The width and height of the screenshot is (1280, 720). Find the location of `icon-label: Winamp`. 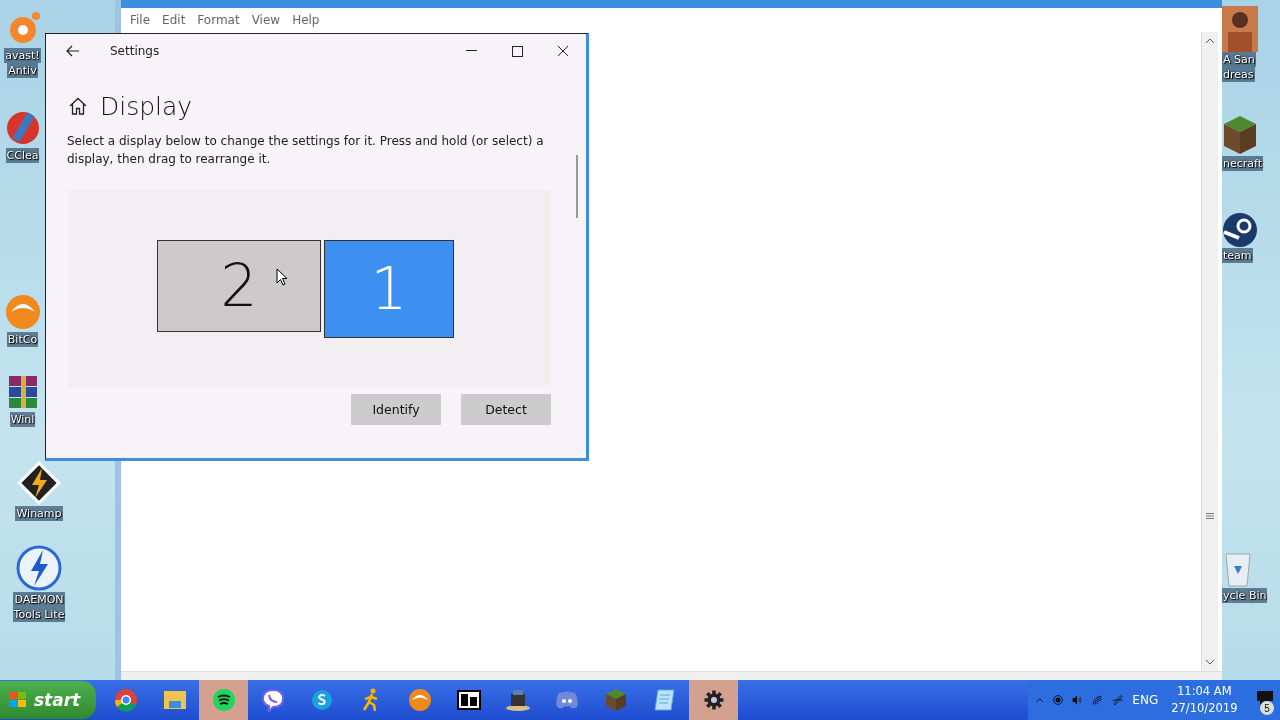

icon-label: Winamp is located at coordinates (39, 513).